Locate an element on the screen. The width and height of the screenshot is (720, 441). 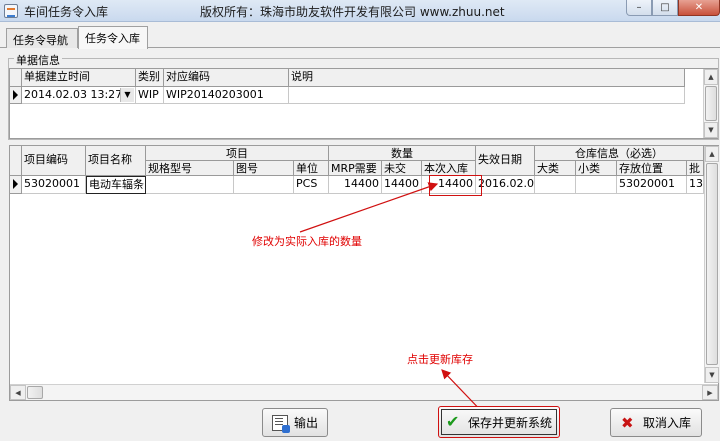
cancel-x-icon: ✖ is located at coordinates (627, 422).